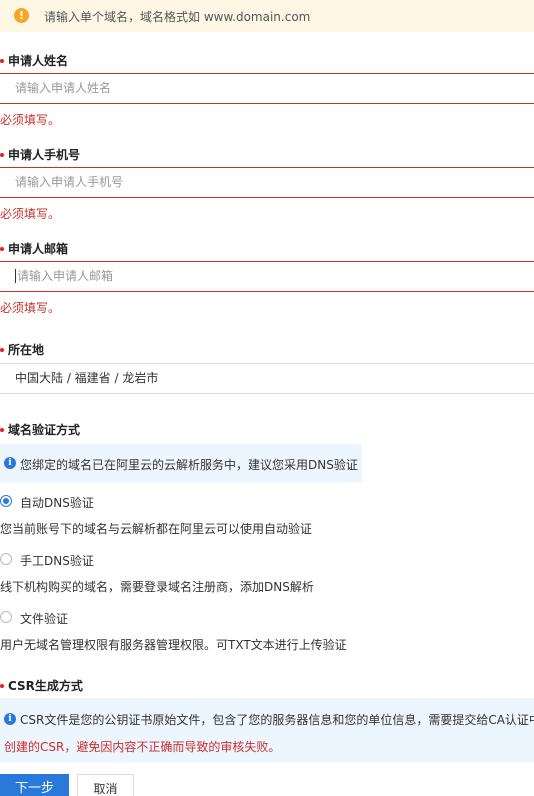 Image resolution: width=534 pixels, height=796 pixels. I want to click on verify-method-label: 域名验证方式, so click(40, 429).